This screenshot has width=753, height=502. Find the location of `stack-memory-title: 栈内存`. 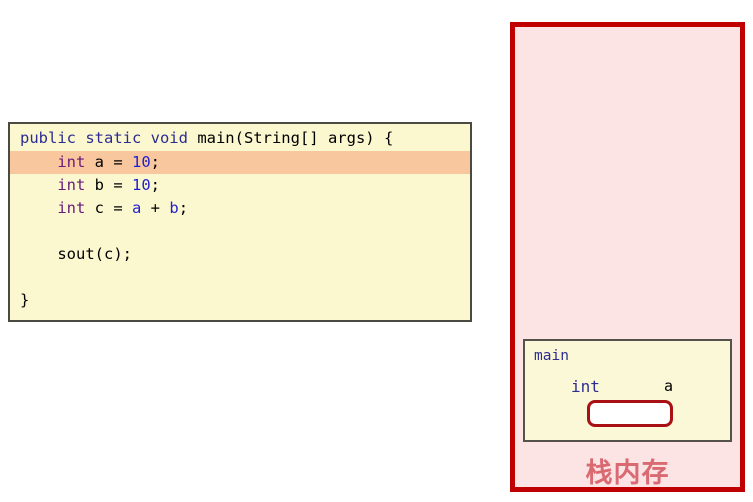

stack-memory-title: 栈内存 is located at coordinates (627, 473).